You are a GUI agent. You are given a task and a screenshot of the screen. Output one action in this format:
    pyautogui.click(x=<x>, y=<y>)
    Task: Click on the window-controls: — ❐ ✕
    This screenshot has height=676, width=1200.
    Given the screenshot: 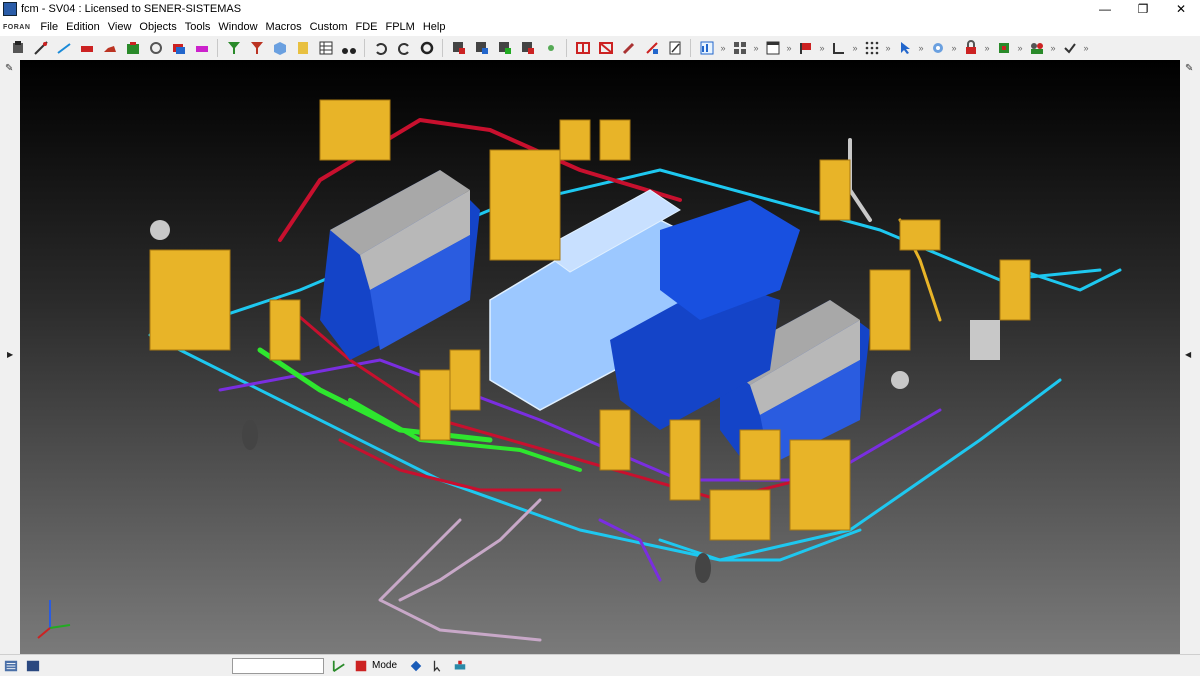 What is the action you would take?
    pyautogui.click(x=1143, y=9)
    